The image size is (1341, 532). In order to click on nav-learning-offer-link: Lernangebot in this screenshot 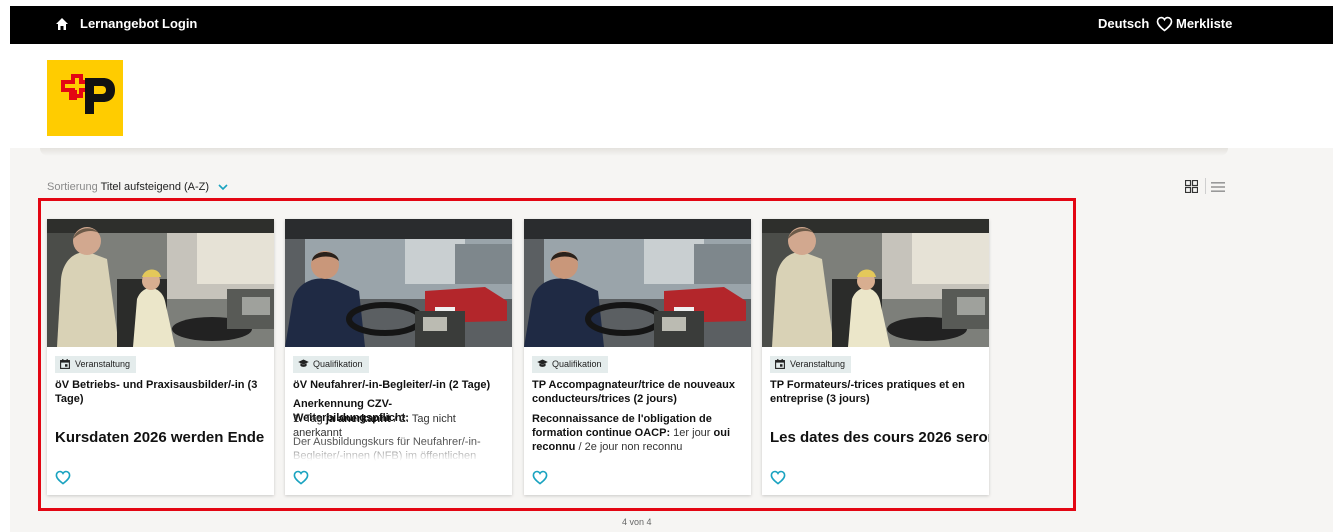, I will do `click(119, 23)`.